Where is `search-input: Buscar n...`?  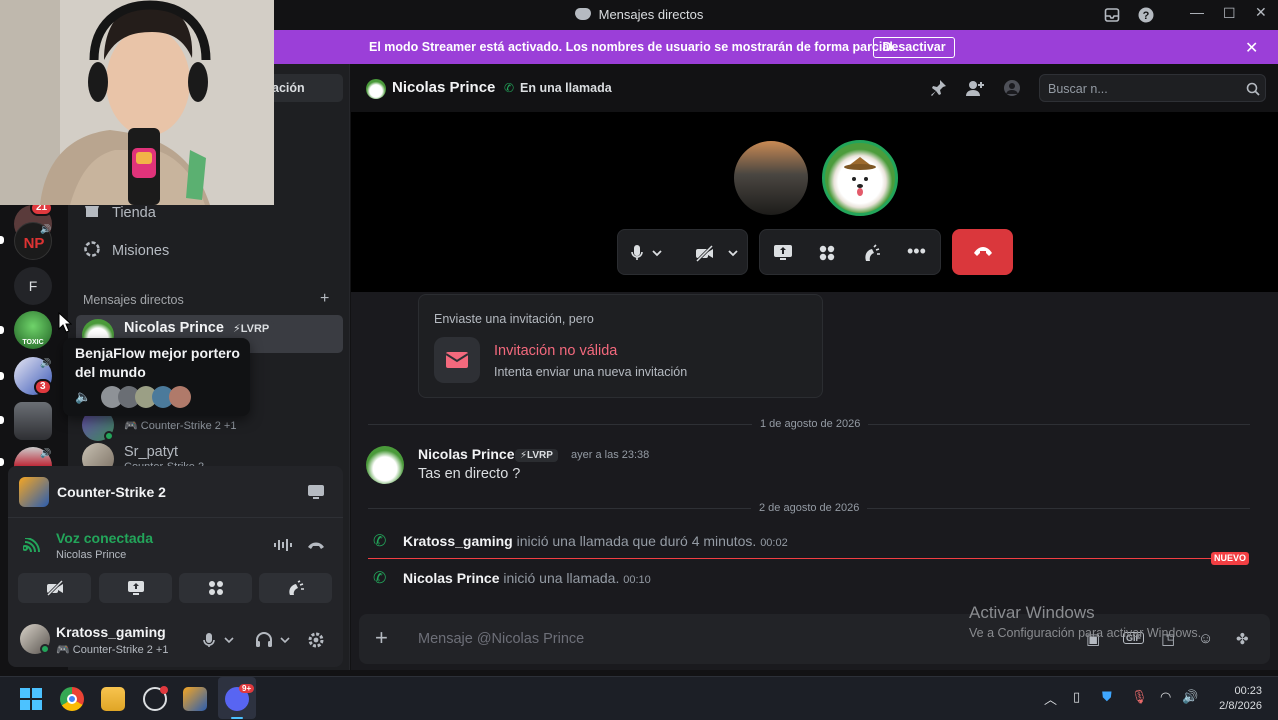 search-input: Buscar n... is located at coordinates (1152, 88).